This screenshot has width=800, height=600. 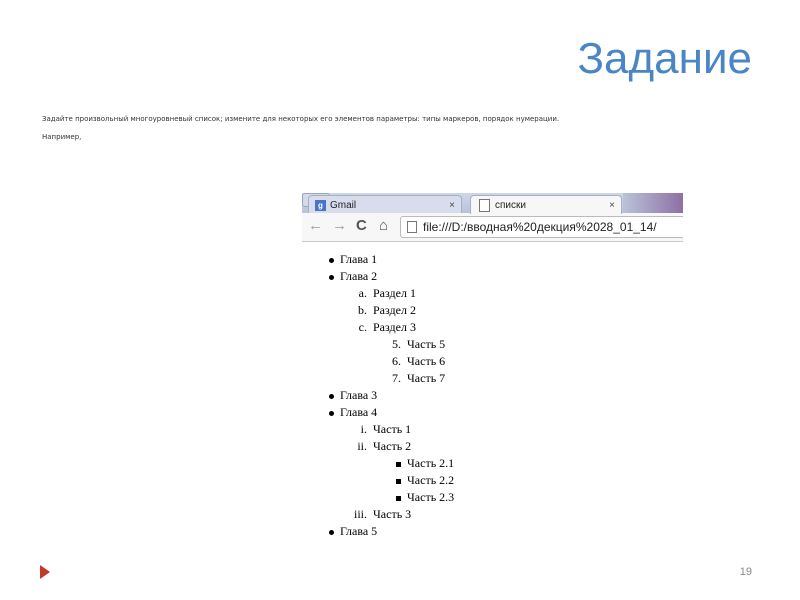 What do you see at coordinates (343, 205) in the screenshot?
I see `tab-label: Gmail` at bounding box center [343, 205].